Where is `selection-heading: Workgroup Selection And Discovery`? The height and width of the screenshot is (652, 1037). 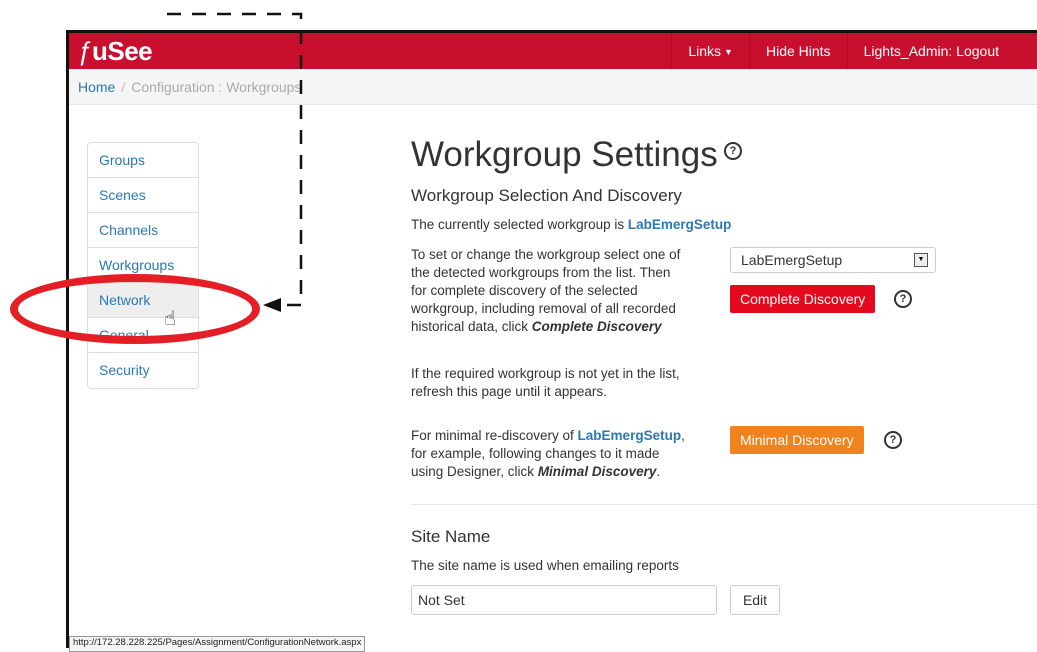 selection-heading: Workgroup Selection And Discovery is located at coordinates (546, 195).